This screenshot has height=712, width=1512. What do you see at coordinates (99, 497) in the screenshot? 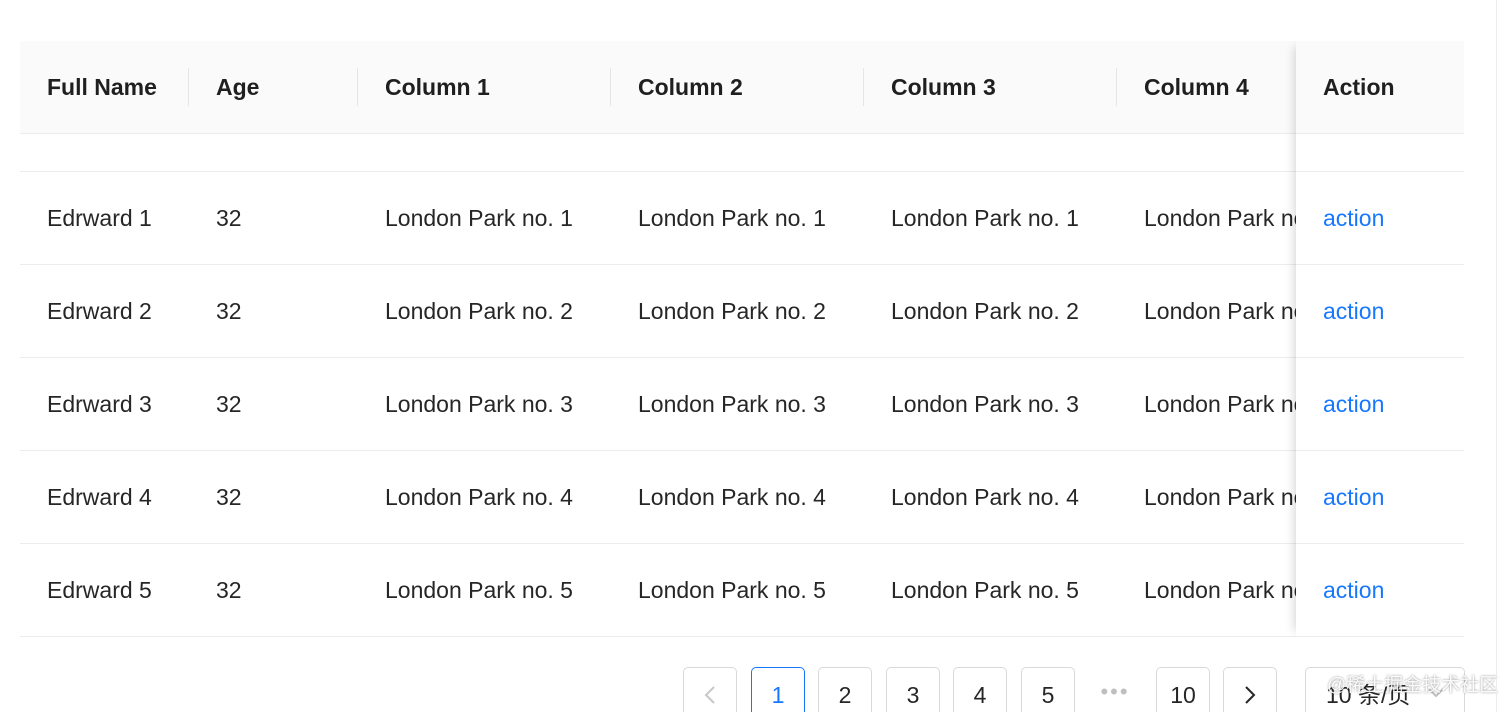
I see `cell-full-name: Edrward 4` at bounding box center [99, 497].